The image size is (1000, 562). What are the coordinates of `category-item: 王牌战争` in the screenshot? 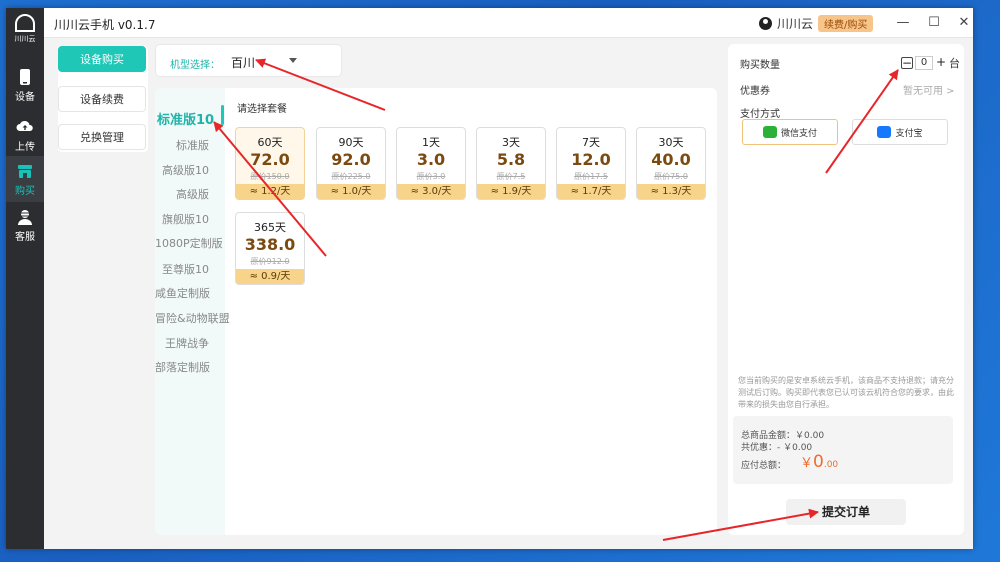 It's located at (190, 343).